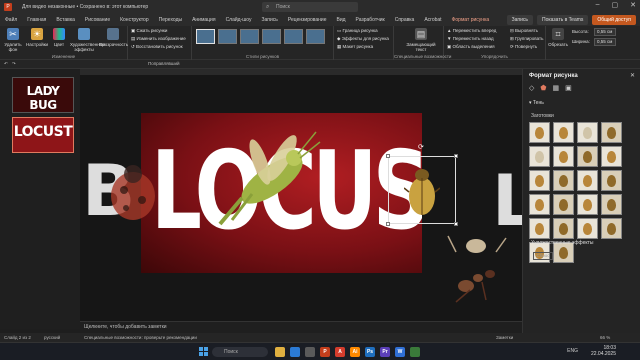 This screenshot has width=640, height=360. Describe the element at coordinates (605, 42) in the screenshot. I see `width-input: 0,55 см` at that location.